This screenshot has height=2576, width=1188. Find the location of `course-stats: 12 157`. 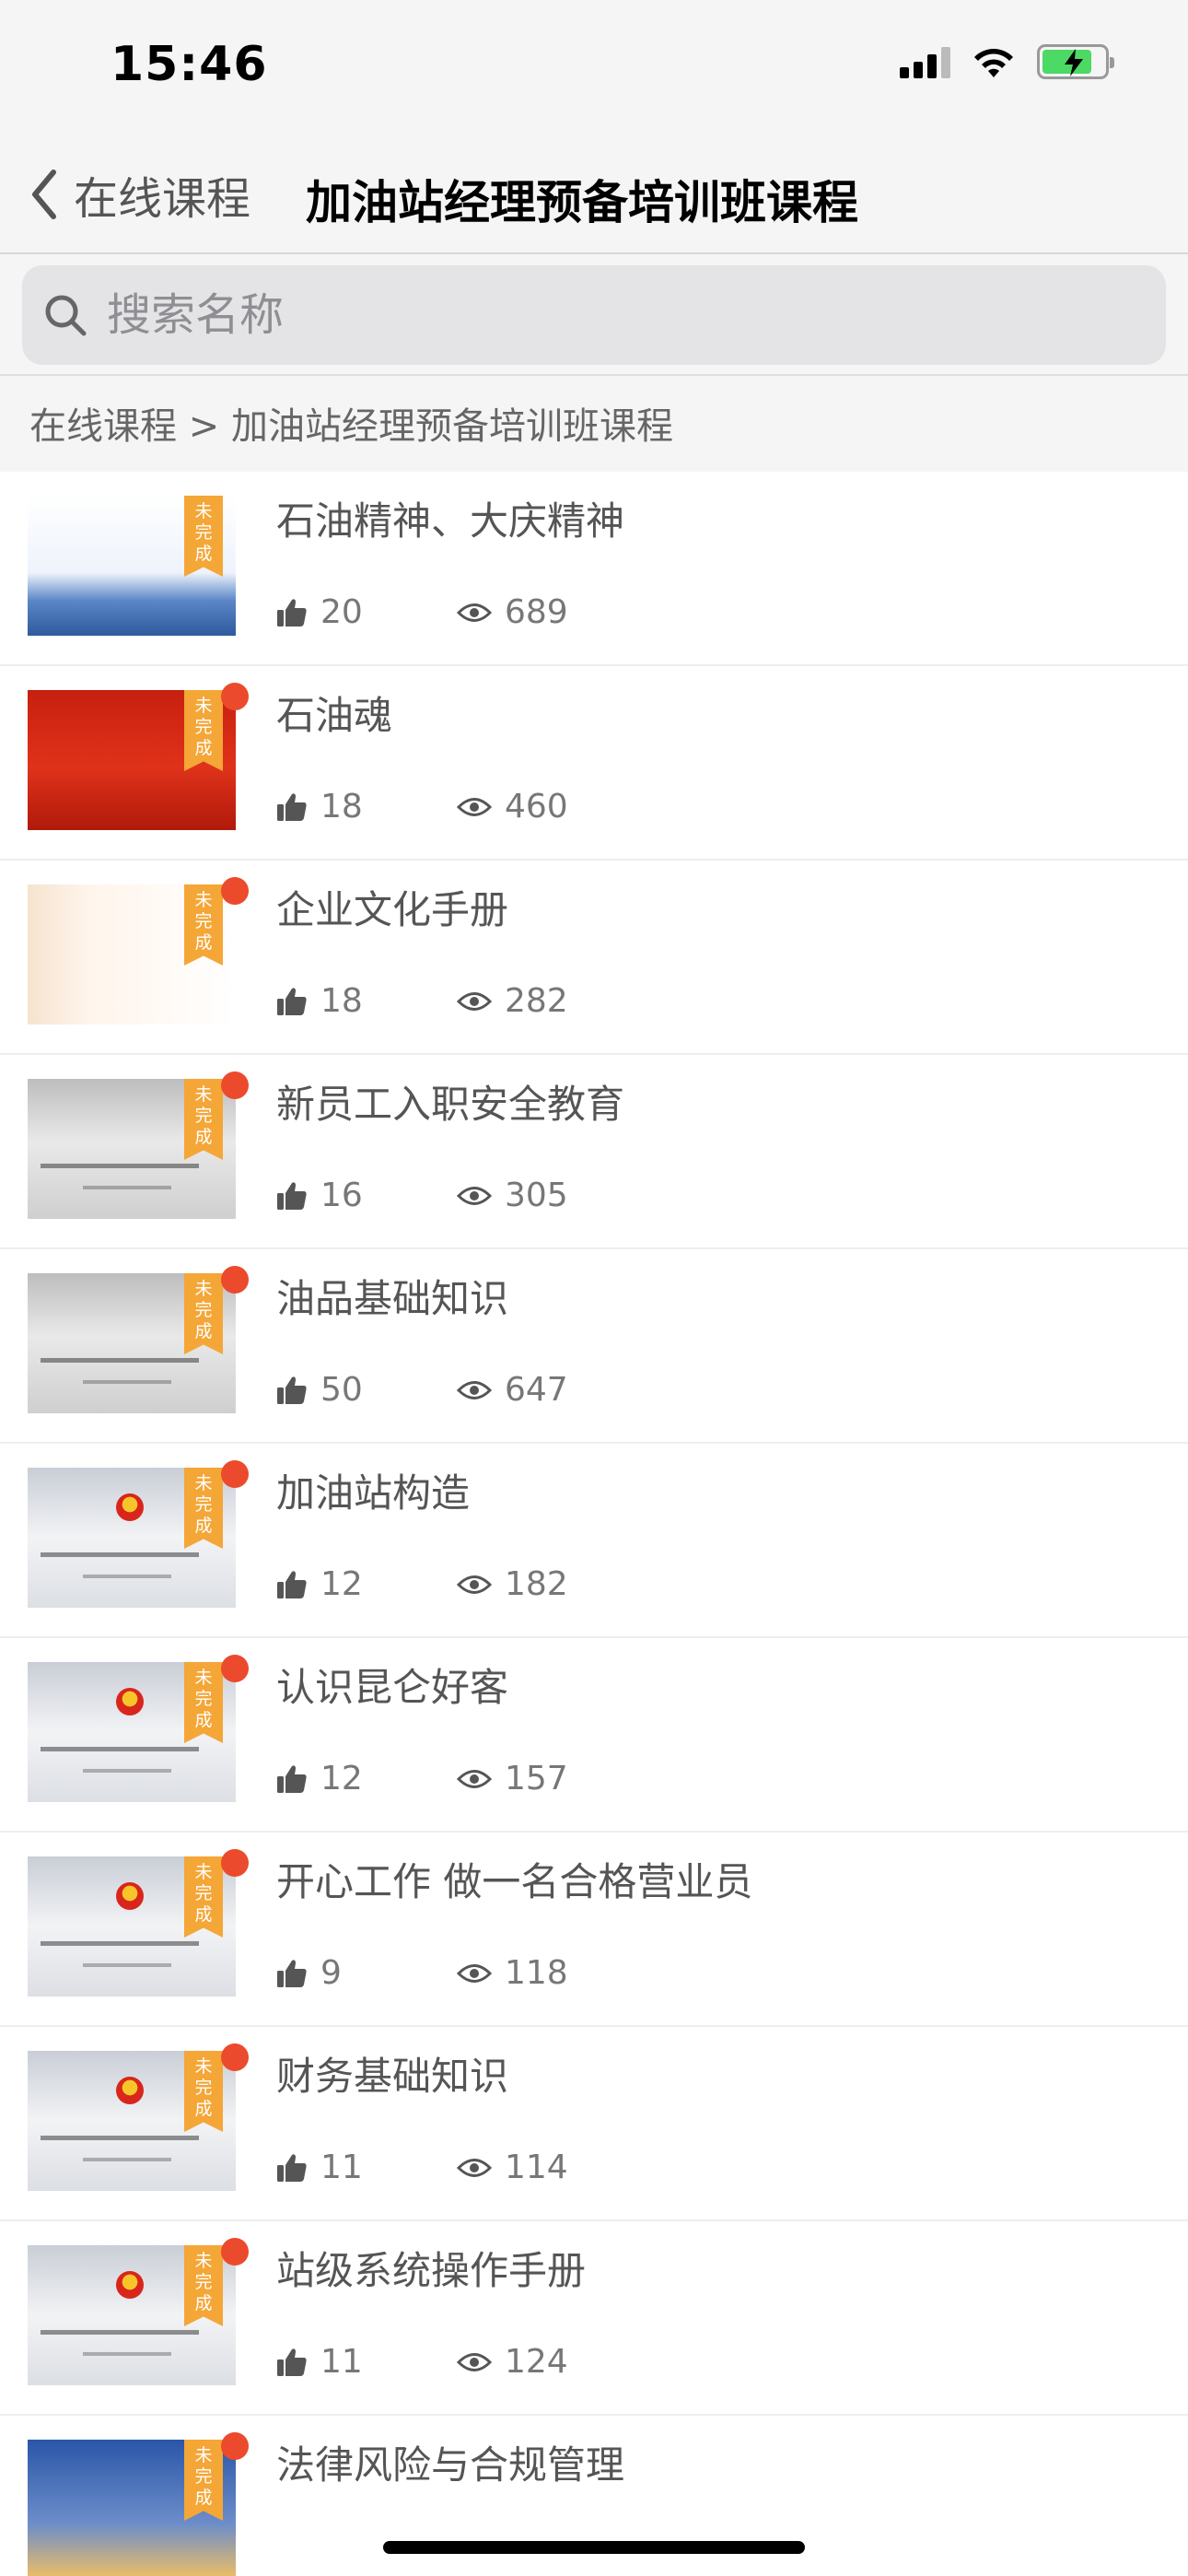

course-stats: 12 157 is located at coordinates (422, 1778).